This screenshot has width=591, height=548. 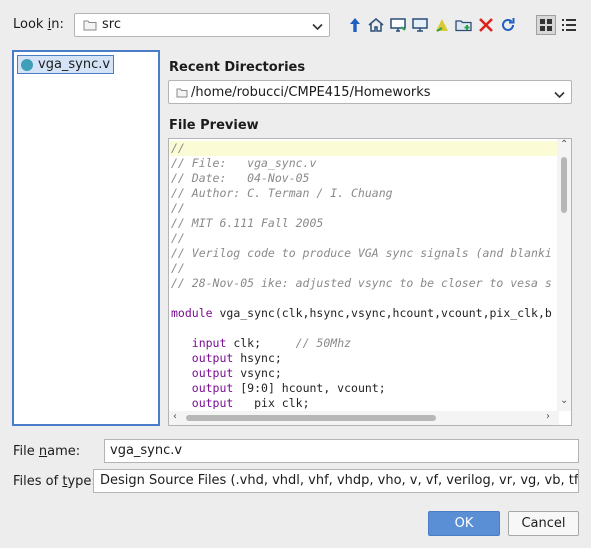 What do you see at coordinates (546, 25) in the screenshot?
I see `list-view-icon` at bounding box center [546, 25].